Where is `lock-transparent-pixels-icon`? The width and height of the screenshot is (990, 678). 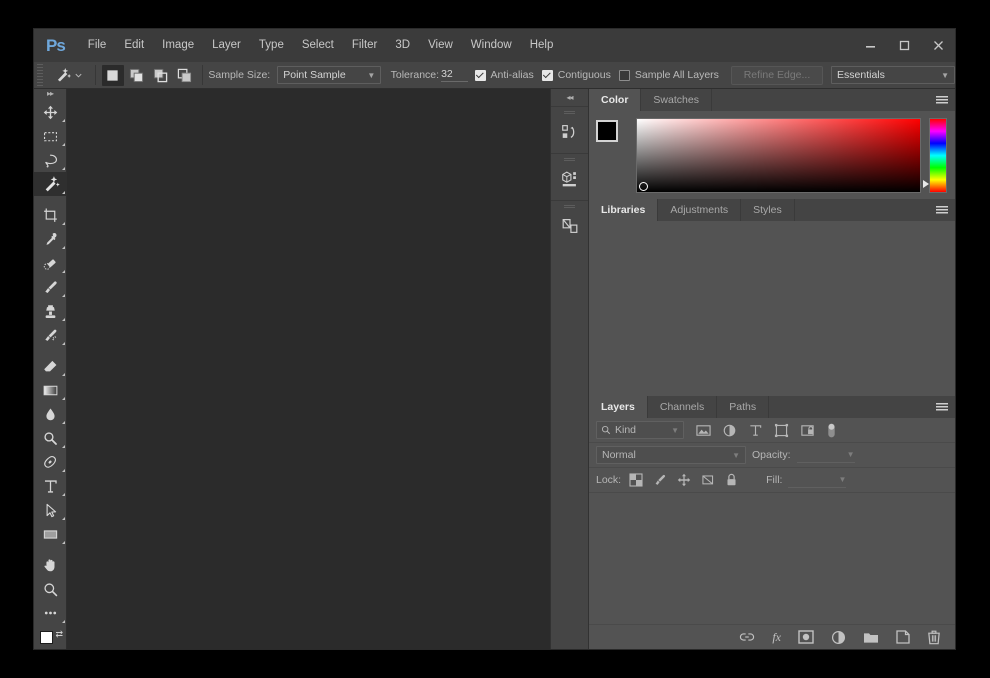
lock-transparent-pixels-icon is located at coordinates (636, 480).